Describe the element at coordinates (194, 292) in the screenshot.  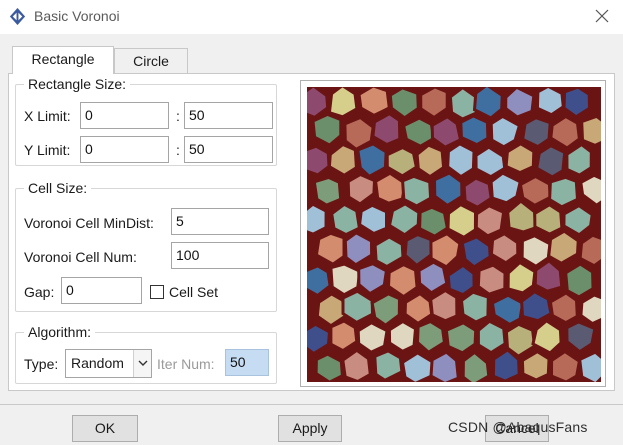
I see `cell-set-label: Cell Set` at that location.